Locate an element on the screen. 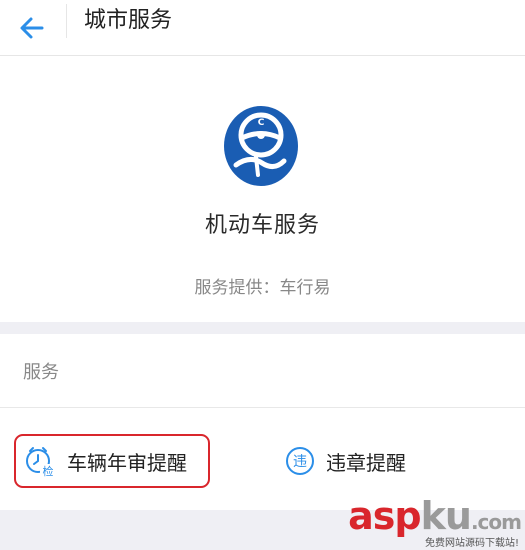 Image resolution: width=525 pixels, height=550 pixels. svg-text: C is located at coordinates (261, 123).